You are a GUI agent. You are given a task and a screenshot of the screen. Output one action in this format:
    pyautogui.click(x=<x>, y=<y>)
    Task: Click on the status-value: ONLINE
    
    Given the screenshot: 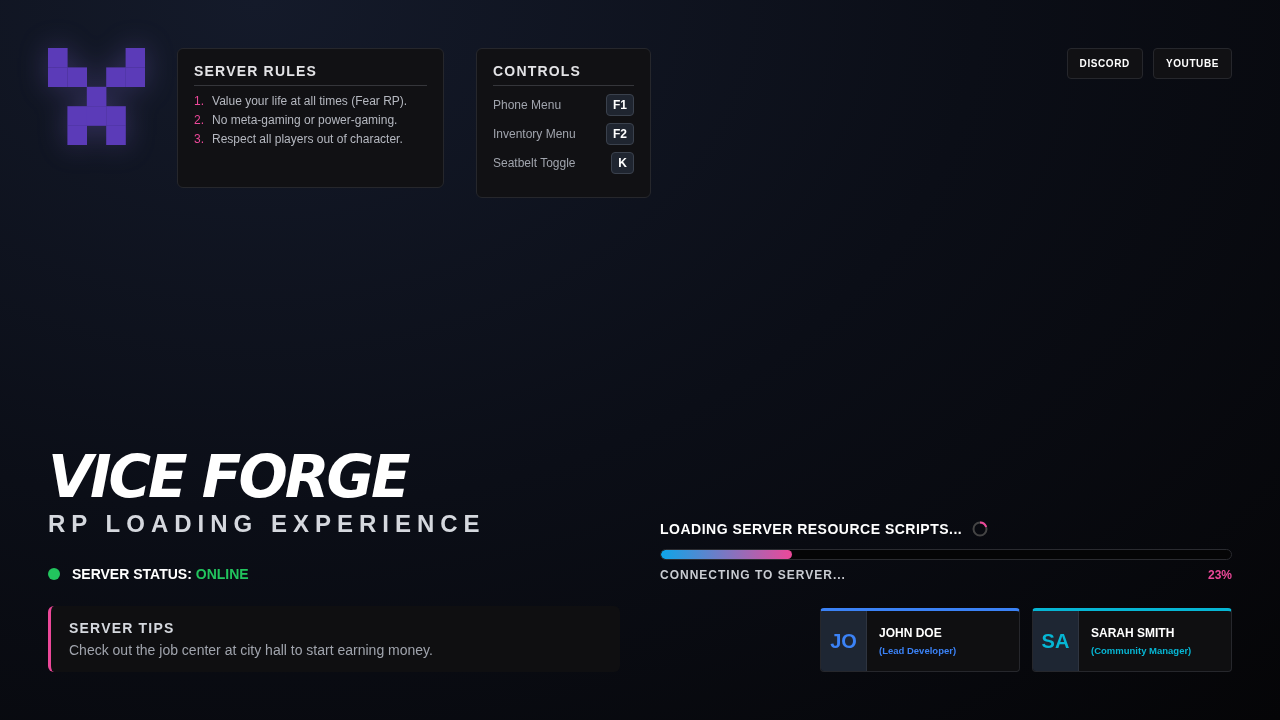 What is the action you would take?
    pyautogui.click(x=222, y=574)
    